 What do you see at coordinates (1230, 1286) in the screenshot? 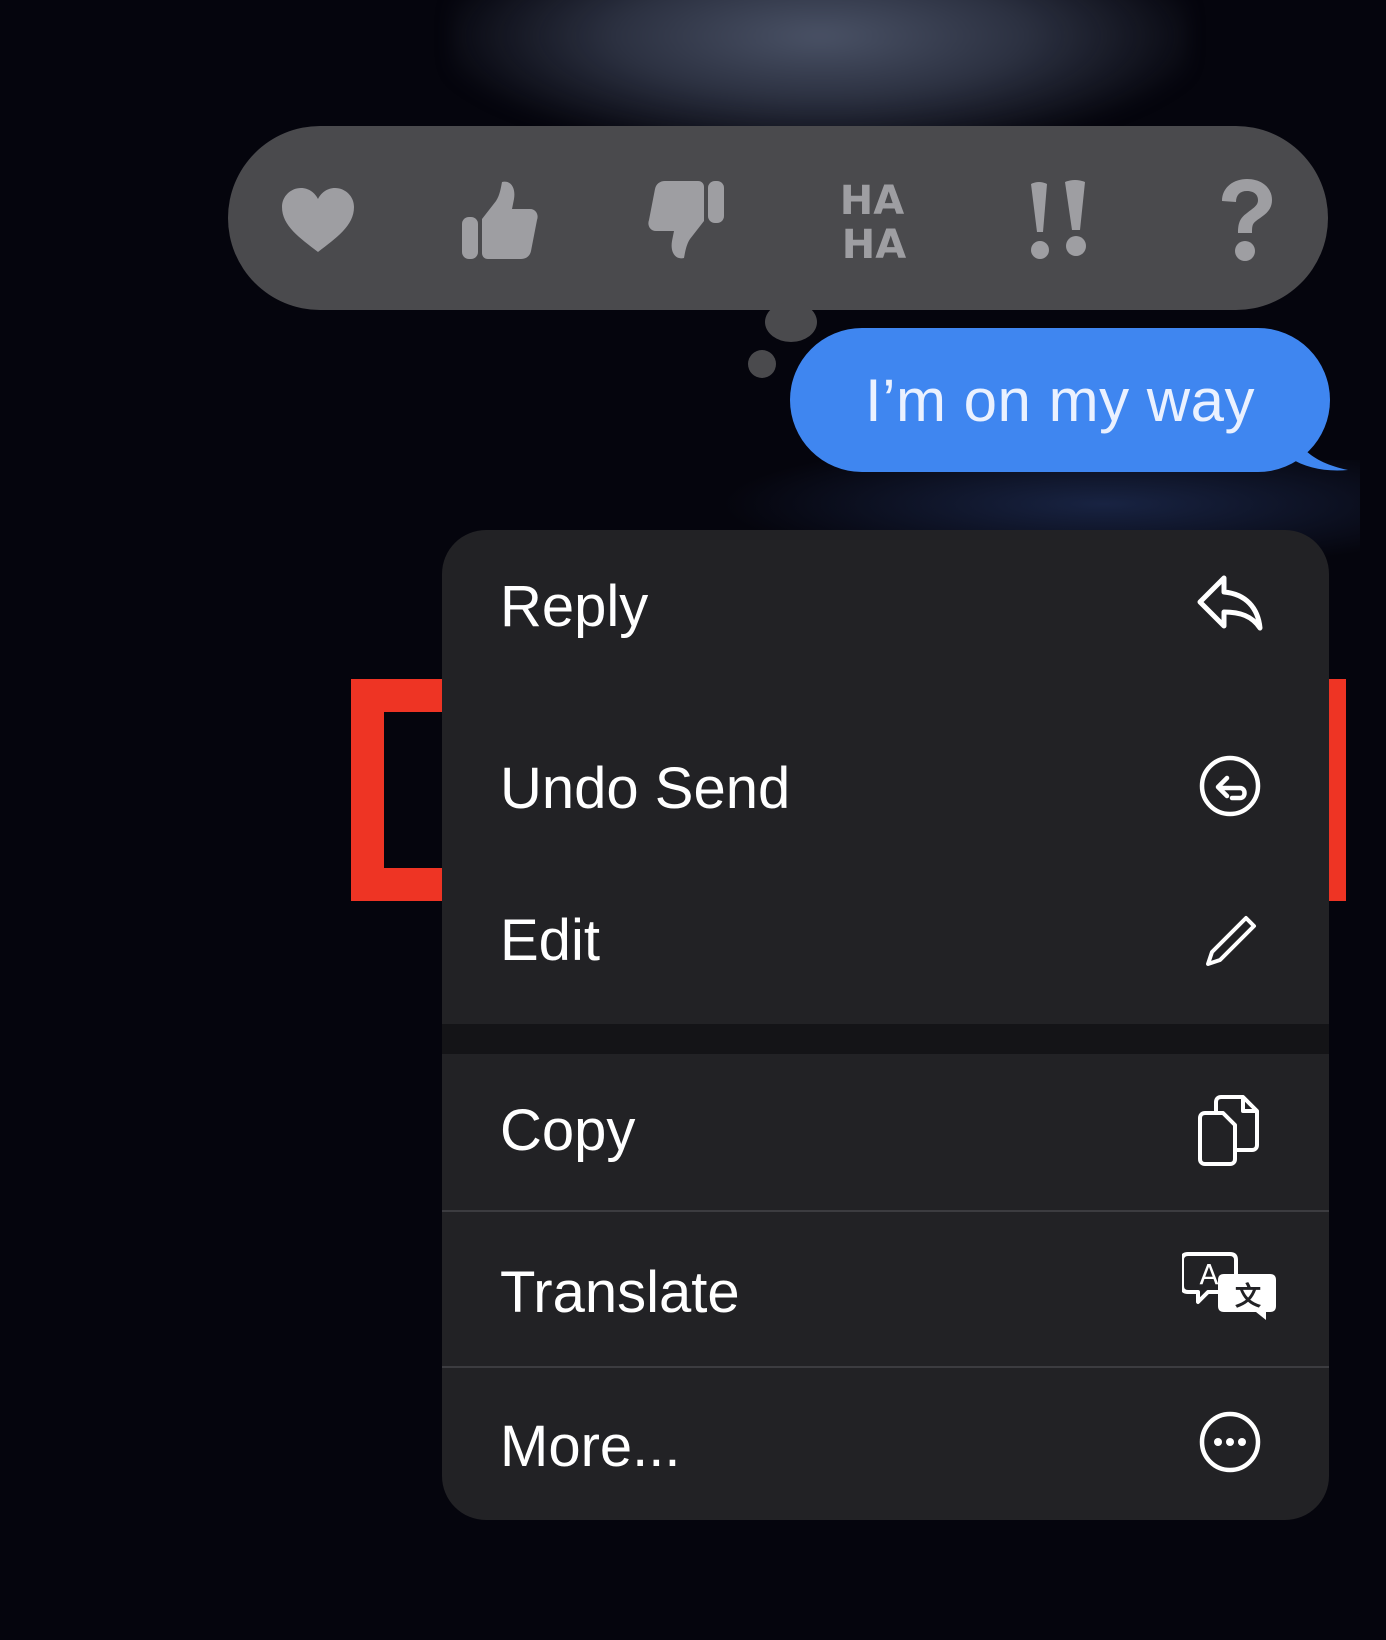
I see `translate-icon: A 文` at bounding box center [1230, 1286].